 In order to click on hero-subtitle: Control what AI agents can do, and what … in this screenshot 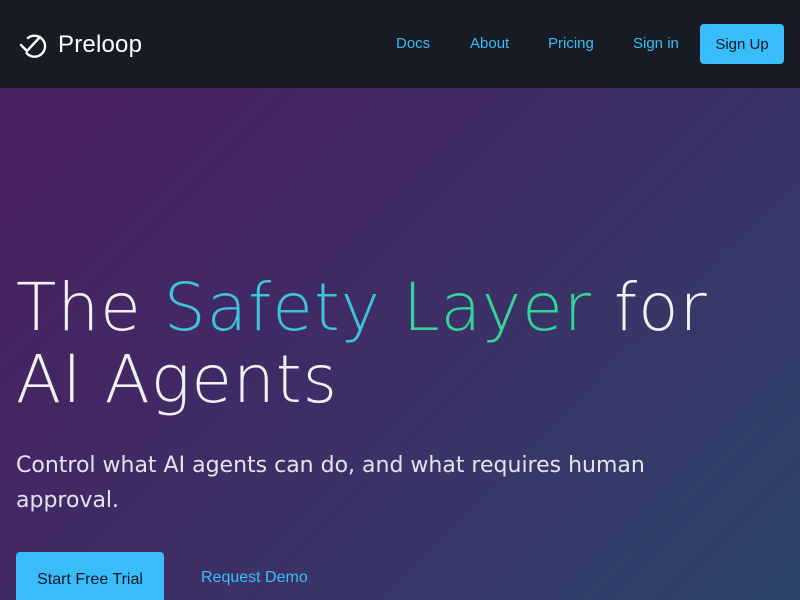, I will do `click(330, 483)`.